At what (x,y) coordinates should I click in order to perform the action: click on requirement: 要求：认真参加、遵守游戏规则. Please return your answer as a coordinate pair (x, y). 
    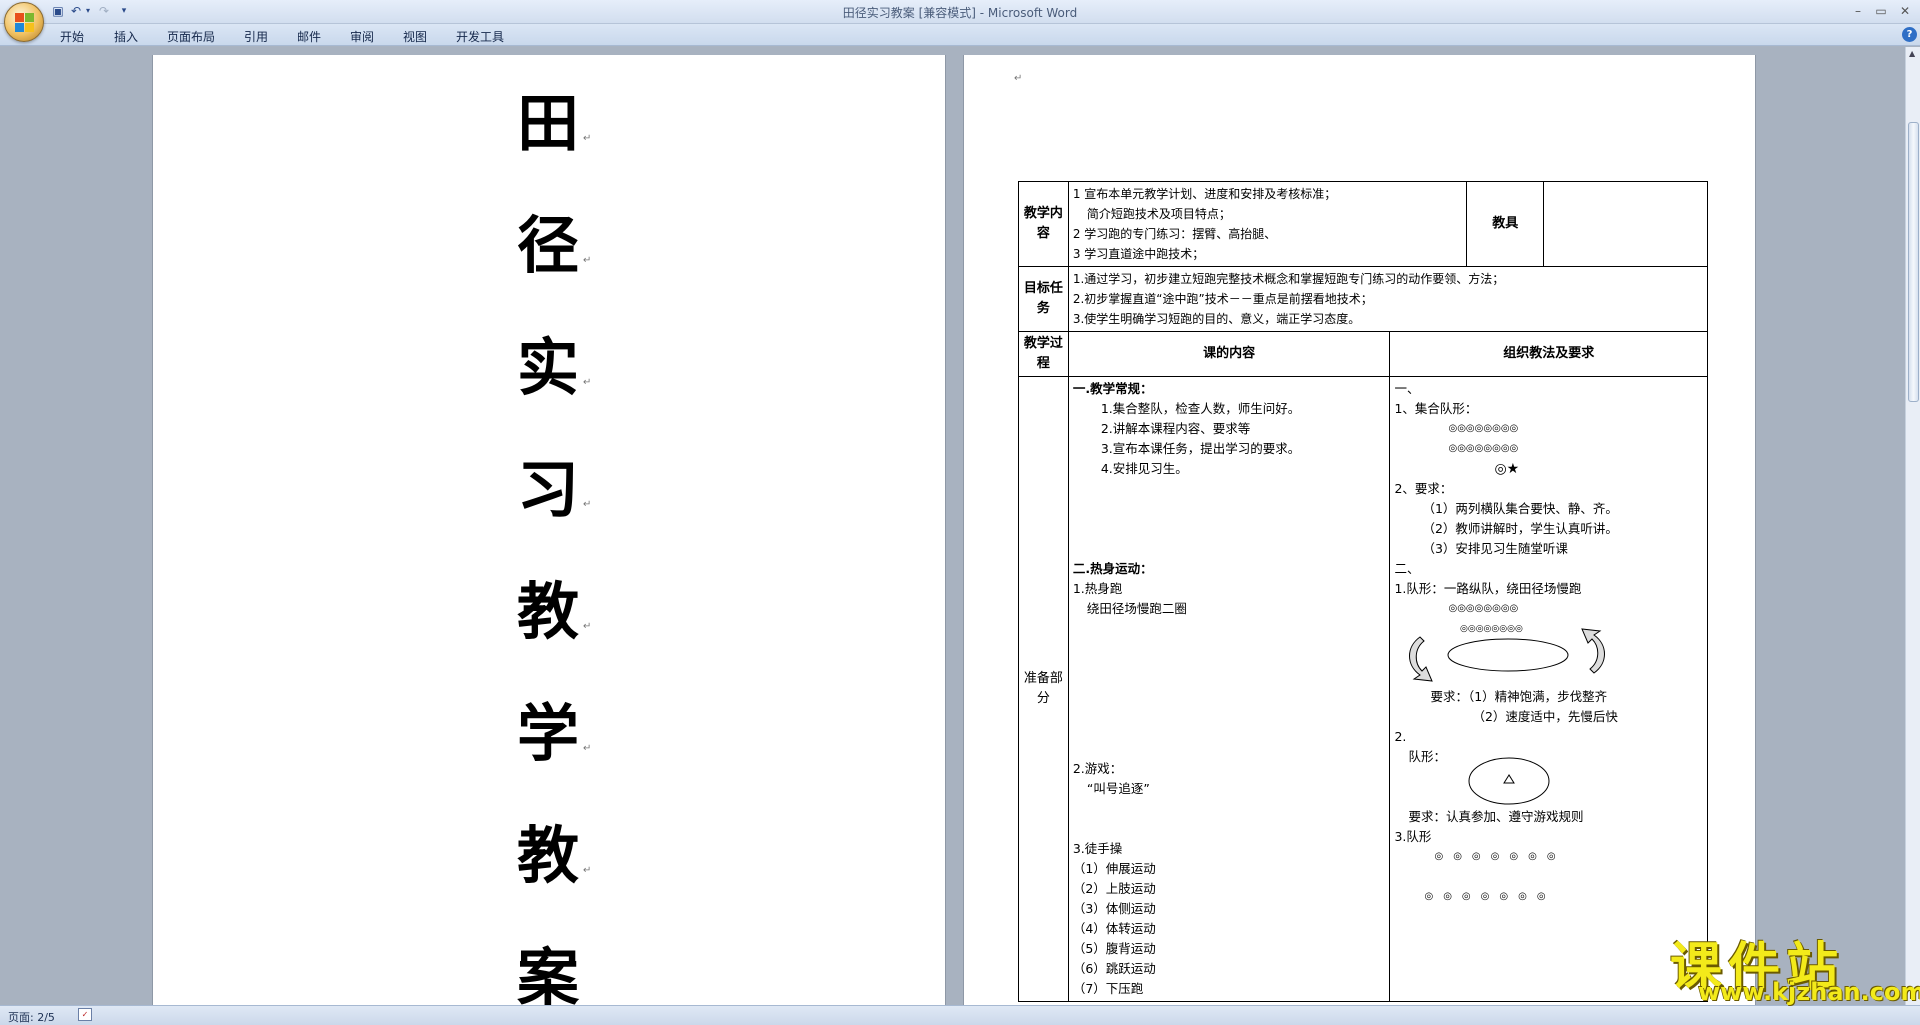
    Looking at the image, I should click on (1496, 816).